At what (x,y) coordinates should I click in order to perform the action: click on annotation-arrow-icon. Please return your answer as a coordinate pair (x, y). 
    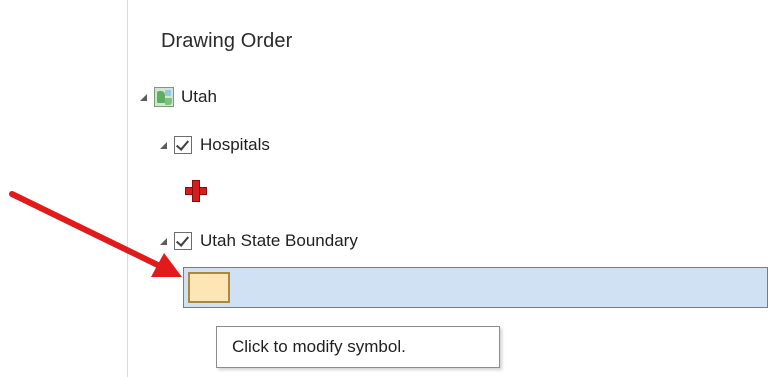
    Looking at the image, I should click on (95, 234).